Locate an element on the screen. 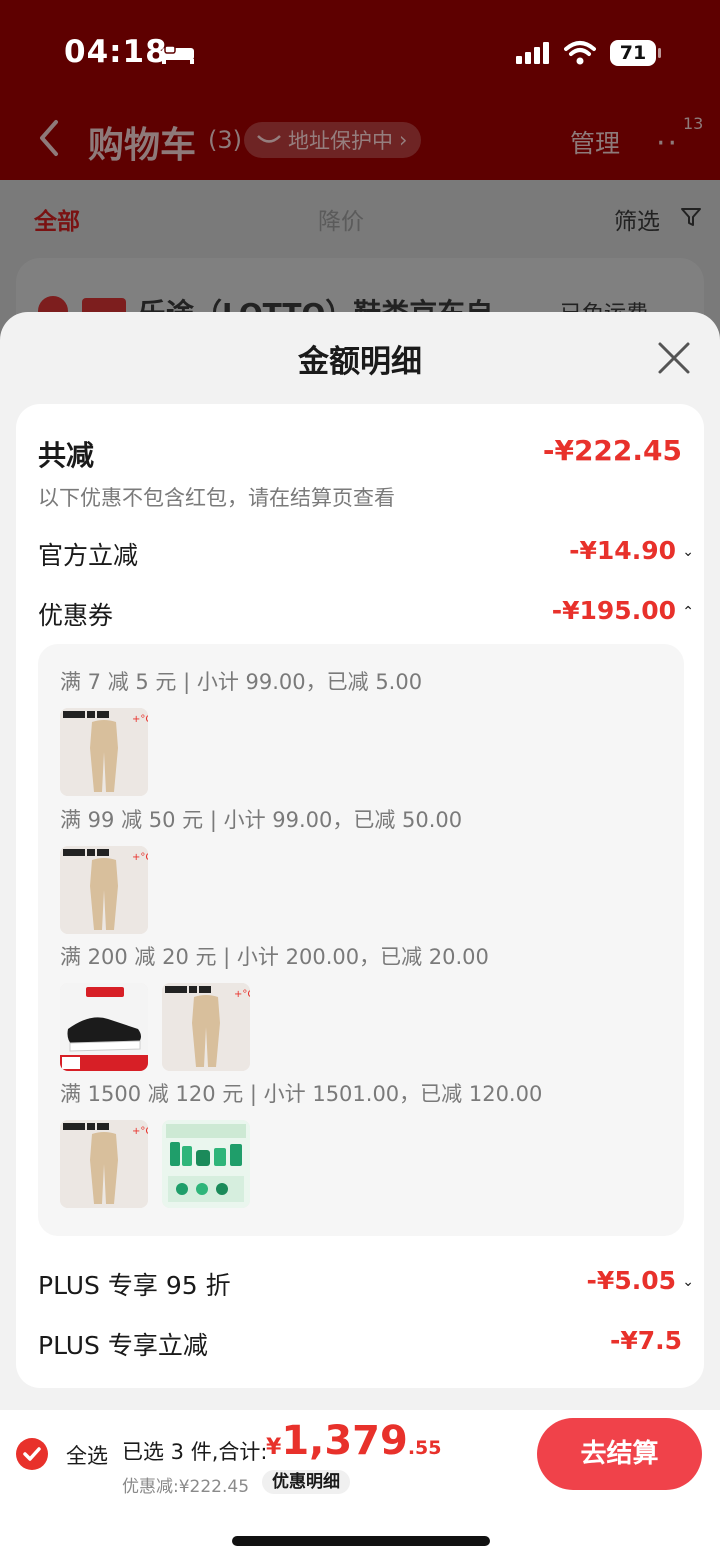 Image resolution: width=720 pixels, height=1560 pixels. chevron-right-icon: › is located at coordinates (403, 140).